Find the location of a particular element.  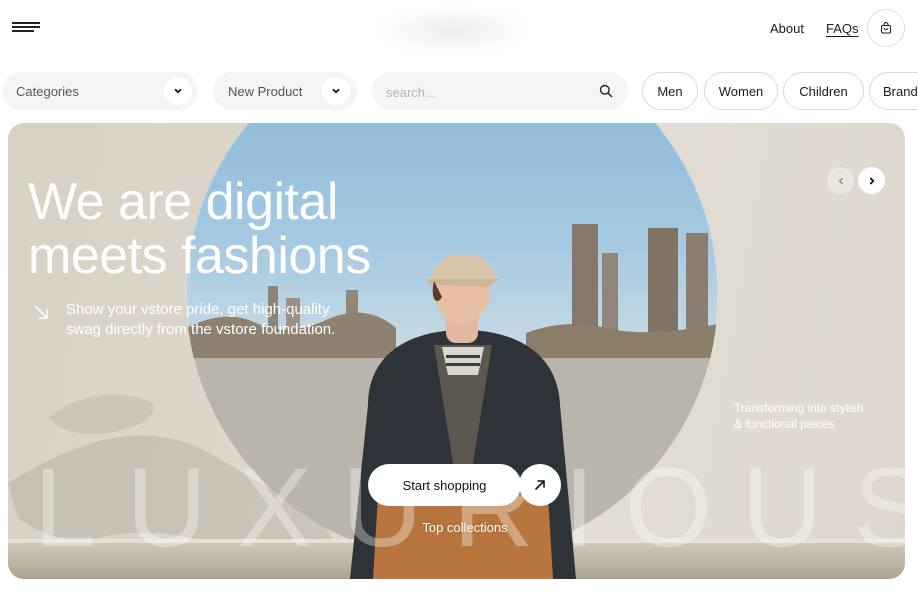

arrow-down-right-icon is located at coordinates (41, 312).